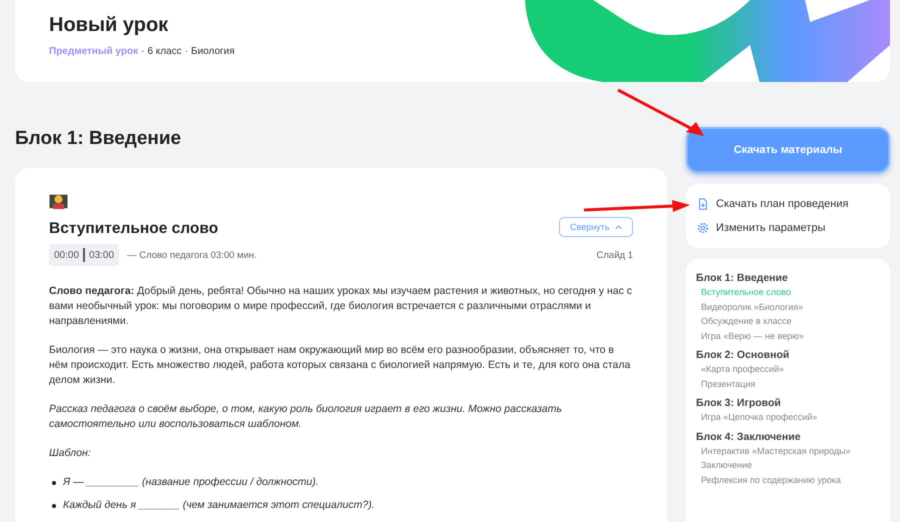 Image resolution: width=900 pixels, height=522 pixels. What do you see at coordinates (788, 403) in the screenshot?
I see `outline-block-title: Блок 3: Игровой` at bounding box center [788, 403].